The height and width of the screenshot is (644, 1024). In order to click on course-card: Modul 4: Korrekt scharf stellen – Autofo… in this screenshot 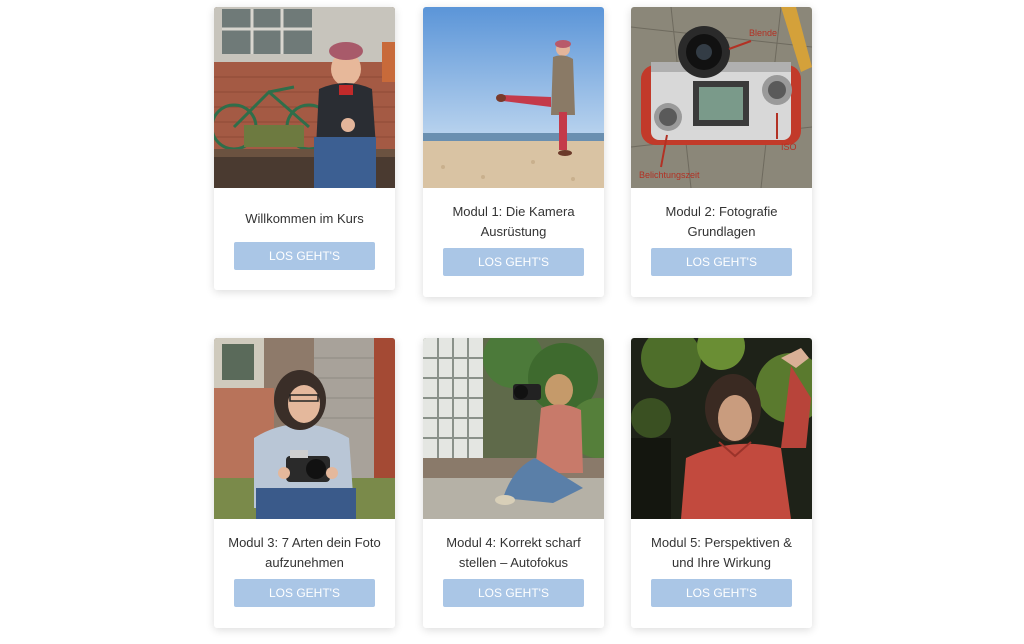, I will do `click(513, 483)`.